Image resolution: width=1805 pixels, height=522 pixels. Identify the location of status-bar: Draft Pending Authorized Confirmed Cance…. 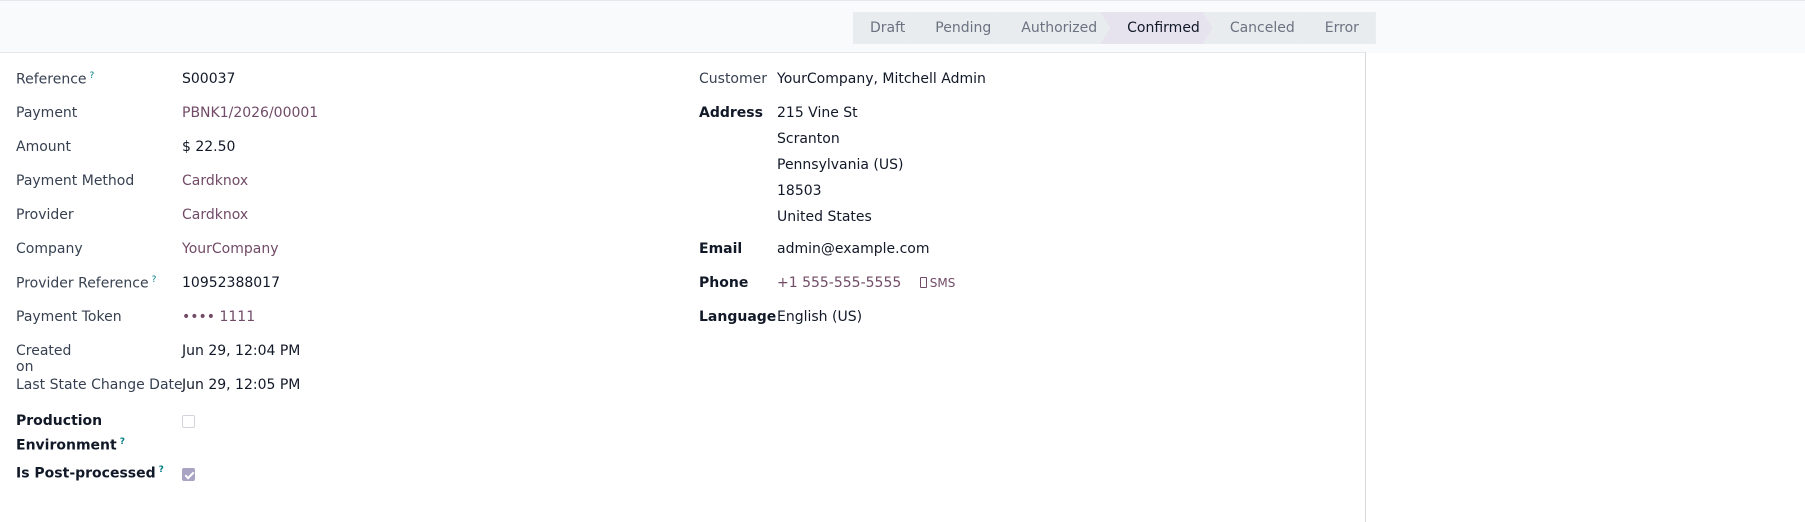
(1114, 28).